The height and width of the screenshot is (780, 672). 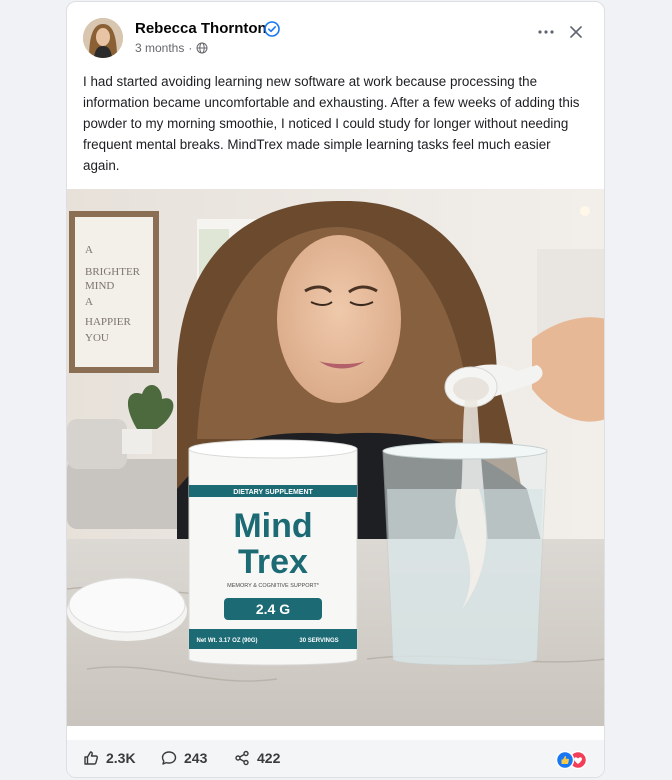 What do you see at coordinates (226, 641) in the screenshot?
I see `jar-net-weight: Net Wt. 3.17 OZ (90G)` at bounding box center [226, 641].